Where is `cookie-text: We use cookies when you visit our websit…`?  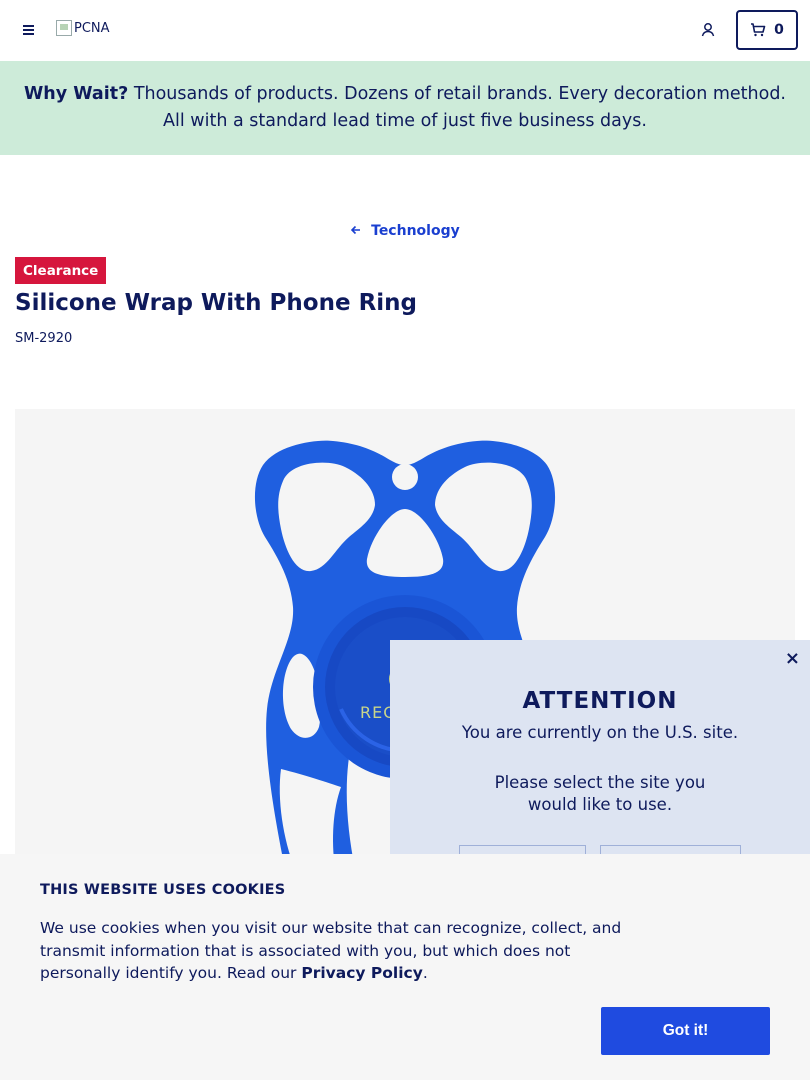 cookie-text: We use cookies when you visit our websit… is located at coordinates (335, 951).